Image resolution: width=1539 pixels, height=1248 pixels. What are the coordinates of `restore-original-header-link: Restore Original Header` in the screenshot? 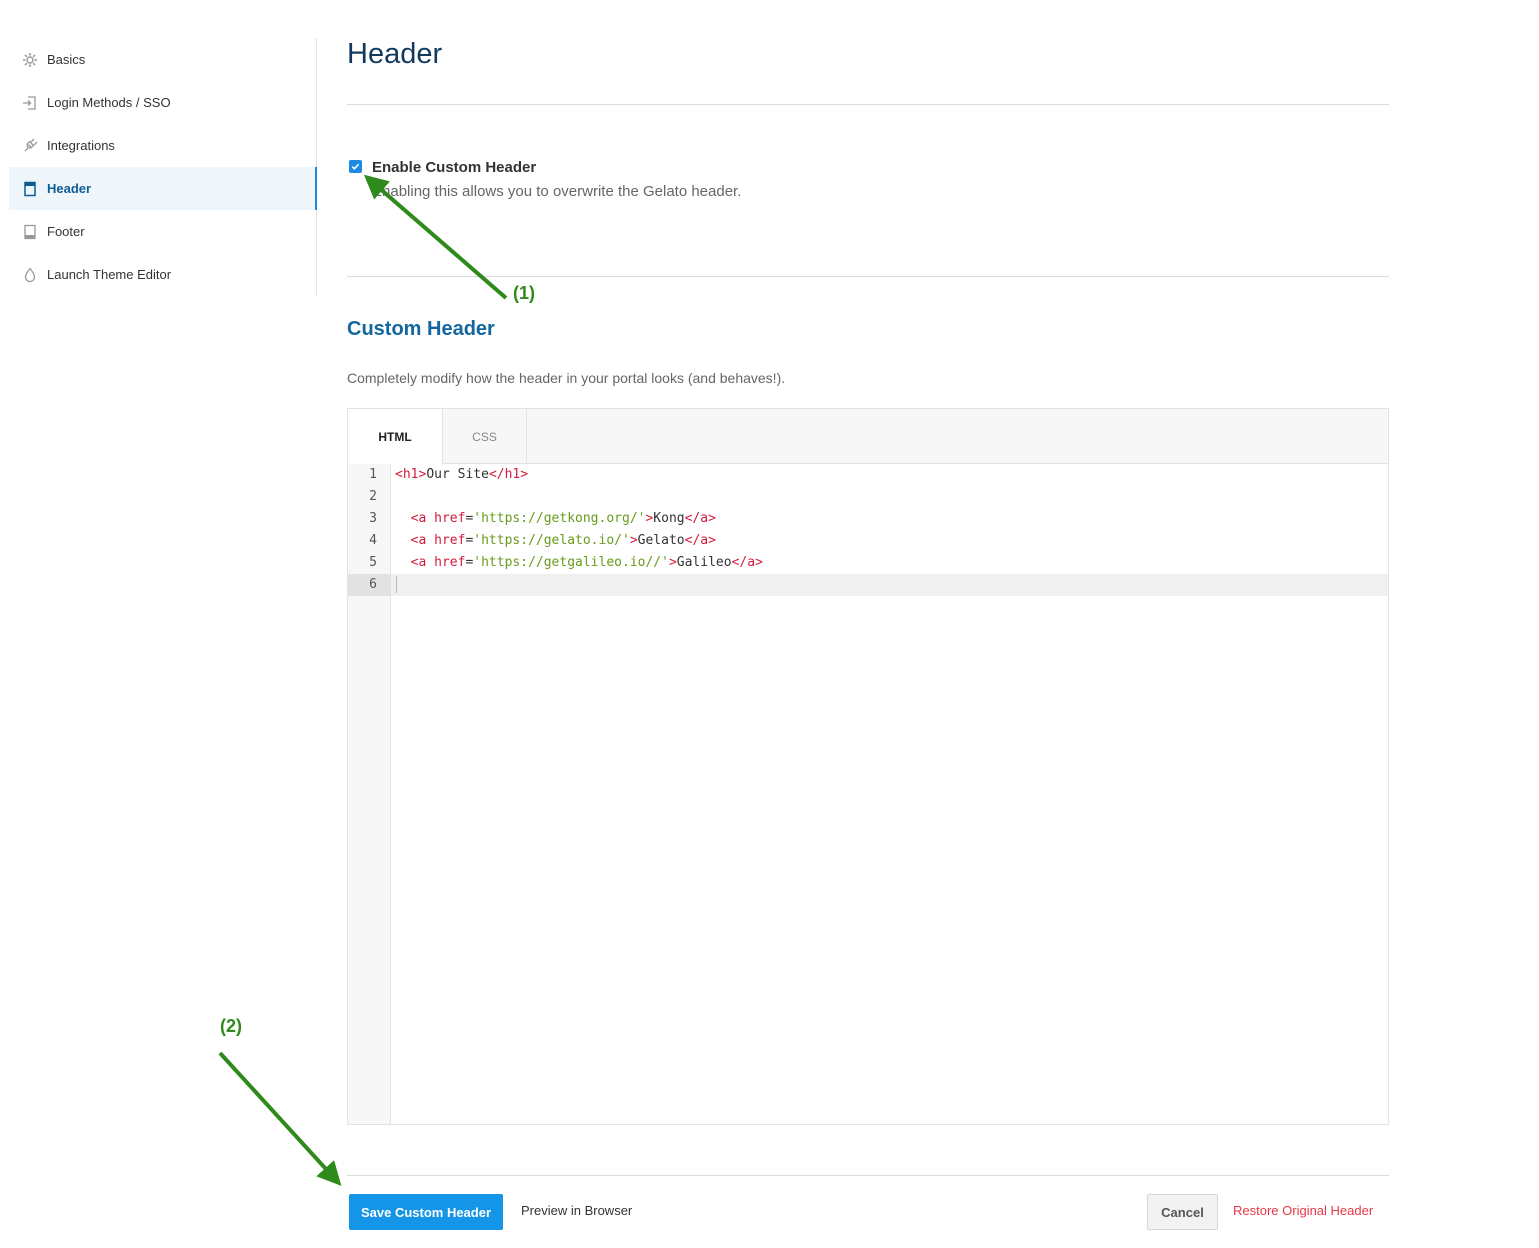 It's located at (1303, 1210).